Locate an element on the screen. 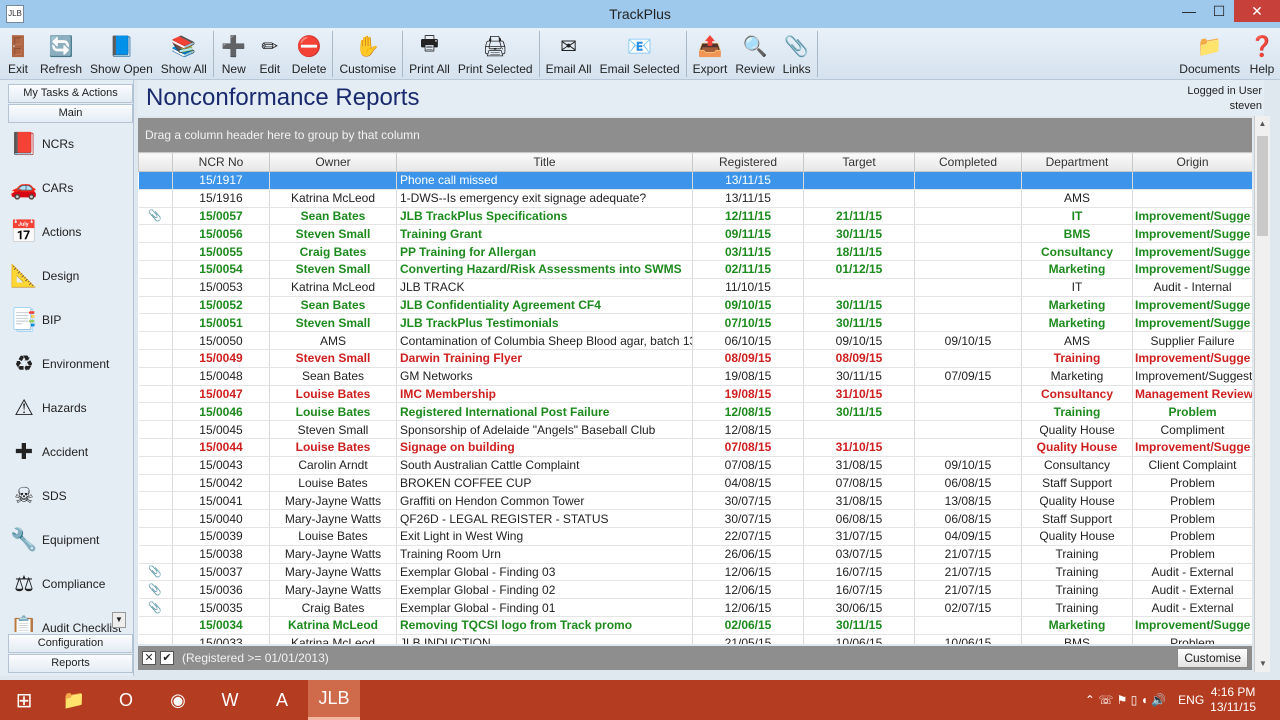 The image size is (1280, 720). documents-button: 📁 Documents is located at coordinates (1209, 54).